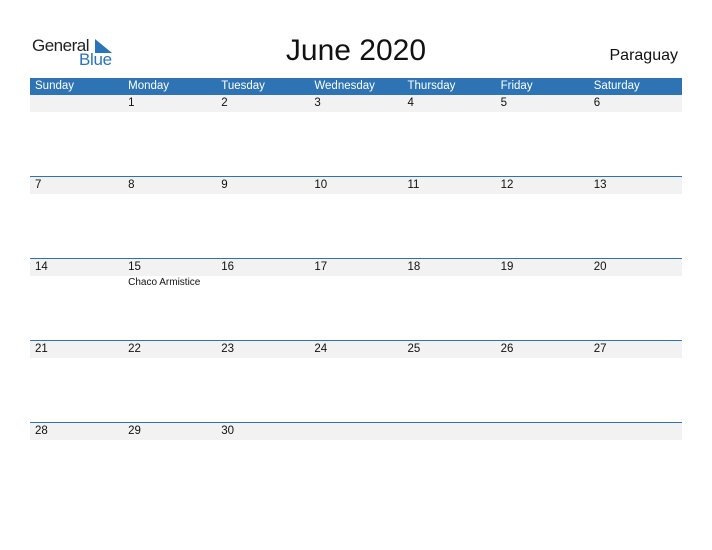 The height and width of the screenshot is (550, 712). I want to click on day-number: 6, so click(597, 103).